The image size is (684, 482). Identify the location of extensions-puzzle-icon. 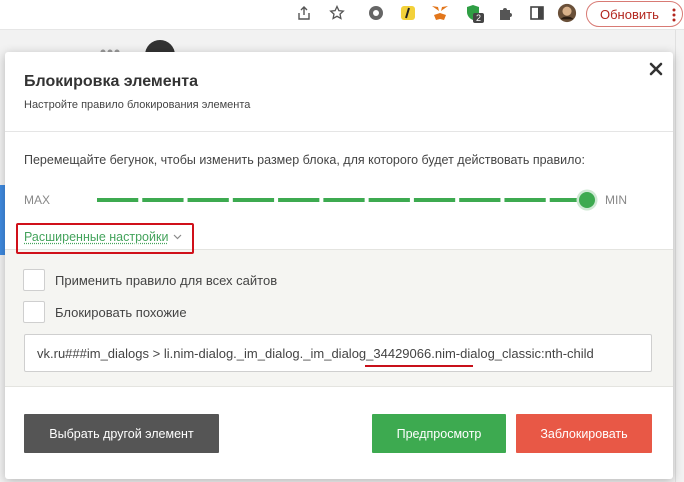
(505, 13).